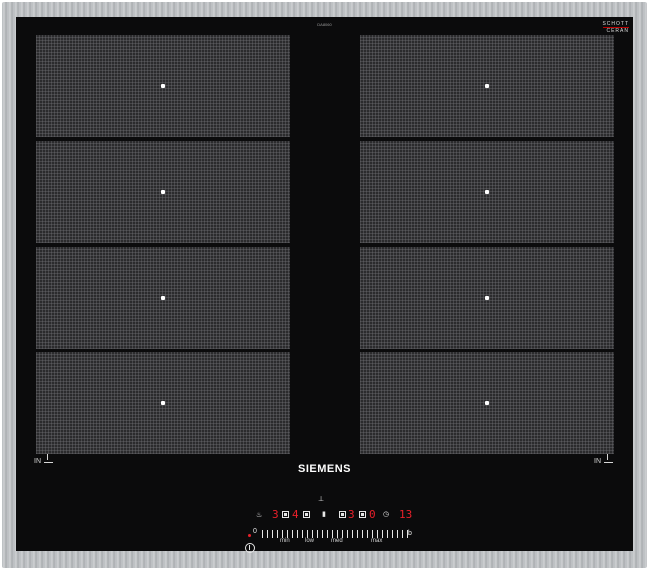 Image resolution: width=649 pixels, height=572 pixels. Describe the element at coordinates (259, 515) in the screenshot. I see `sensor-cooking-icon: ♨` at that location.